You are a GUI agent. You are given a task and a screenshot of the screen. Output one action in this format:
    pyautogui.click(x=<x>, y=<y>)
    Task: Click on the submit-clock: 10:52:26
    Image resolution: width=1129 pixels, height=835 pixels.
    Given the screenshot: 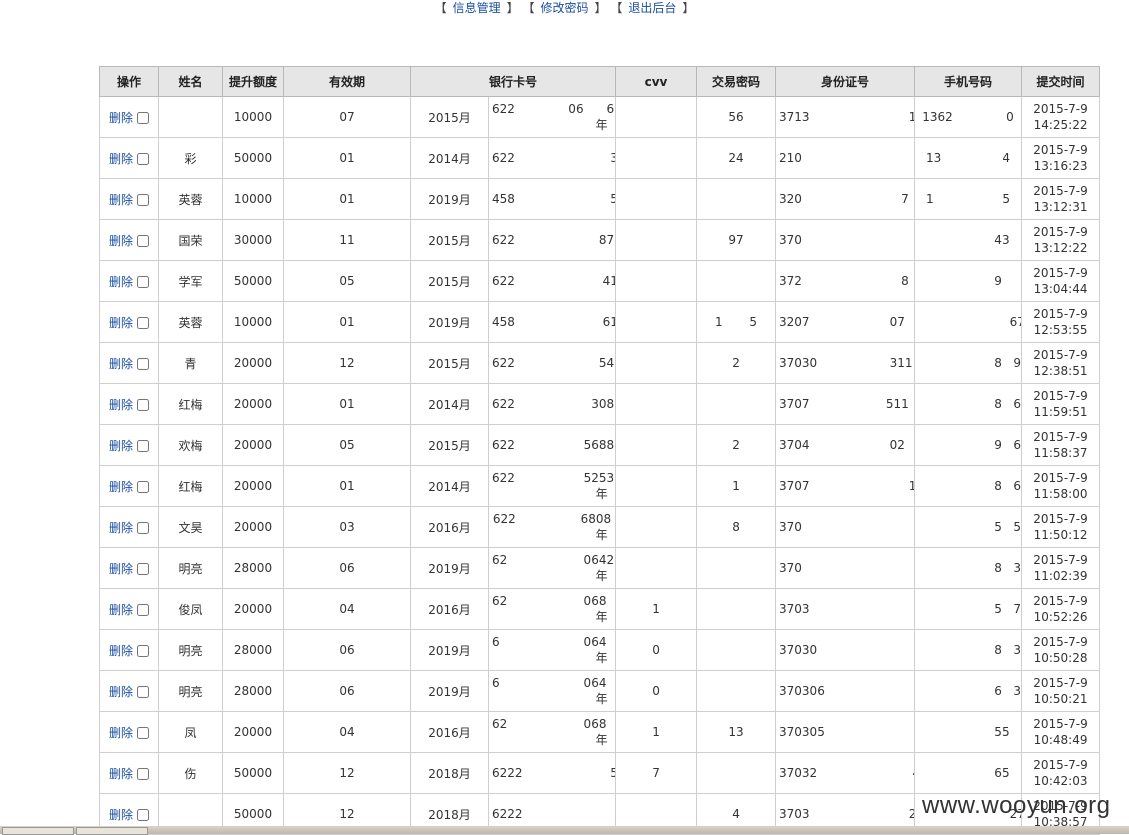 What is the action you would take?
    pyautogui.click(x=1060, y=617)
    